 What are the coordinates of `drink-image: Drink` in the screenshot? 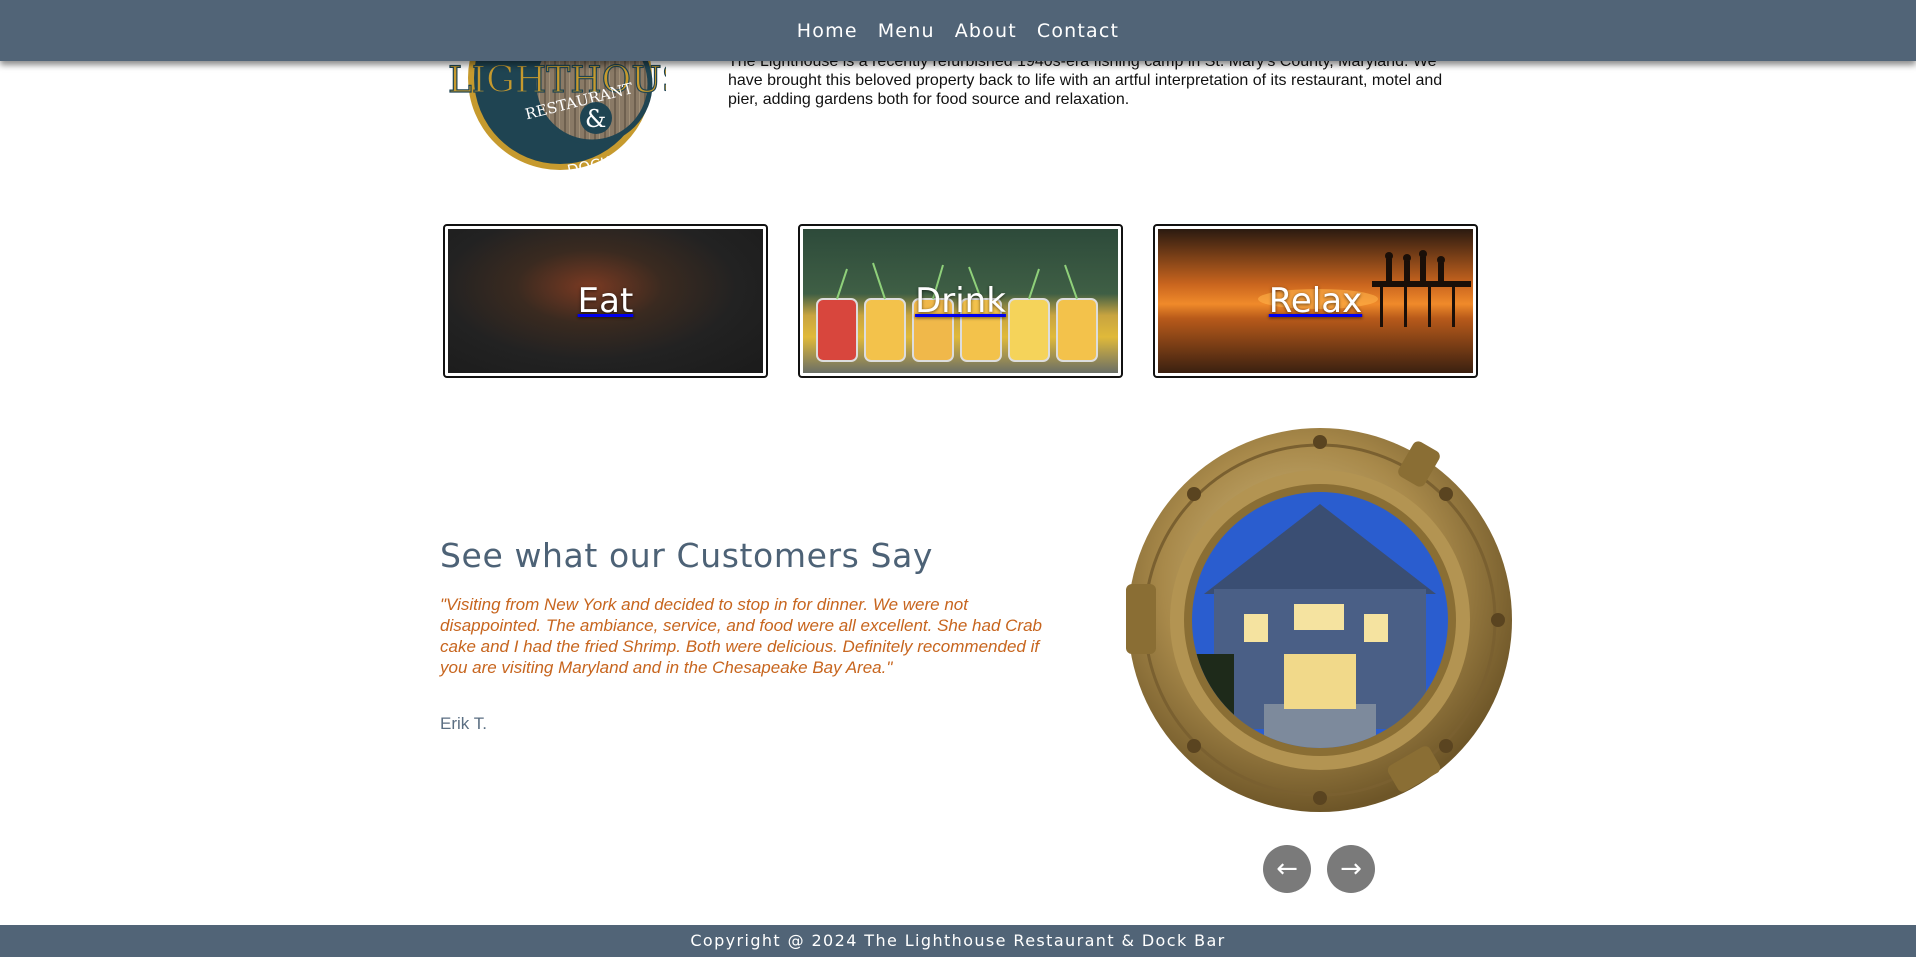 It's located at (960, 301).